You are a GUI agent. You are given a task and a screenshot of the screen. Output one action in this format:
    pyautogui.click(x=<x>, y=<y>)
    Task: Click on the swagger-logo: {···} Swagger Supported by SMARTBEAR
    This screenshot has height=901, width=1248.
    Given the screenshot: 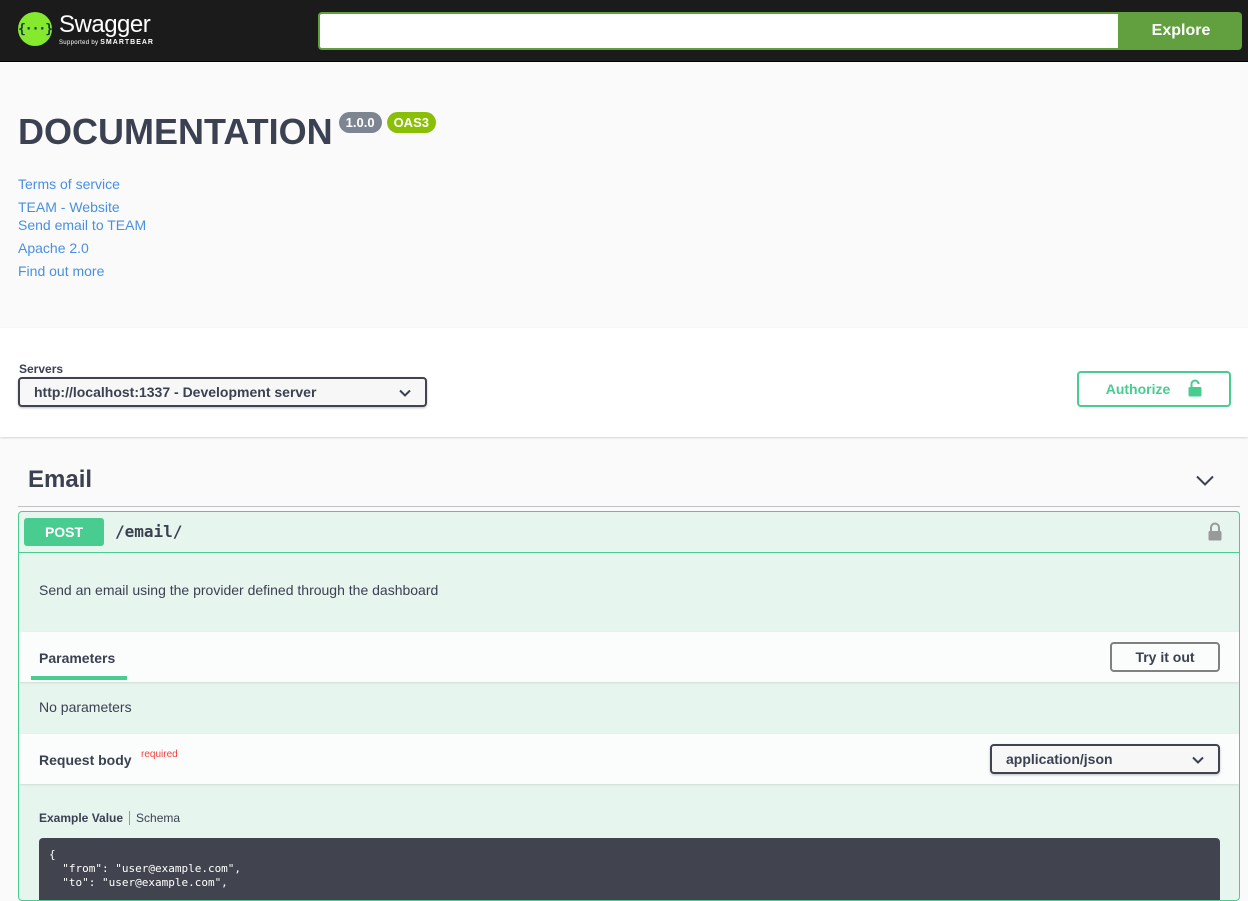 What is the action you would take?
    pyautogui.click(x=86, y=29)
    